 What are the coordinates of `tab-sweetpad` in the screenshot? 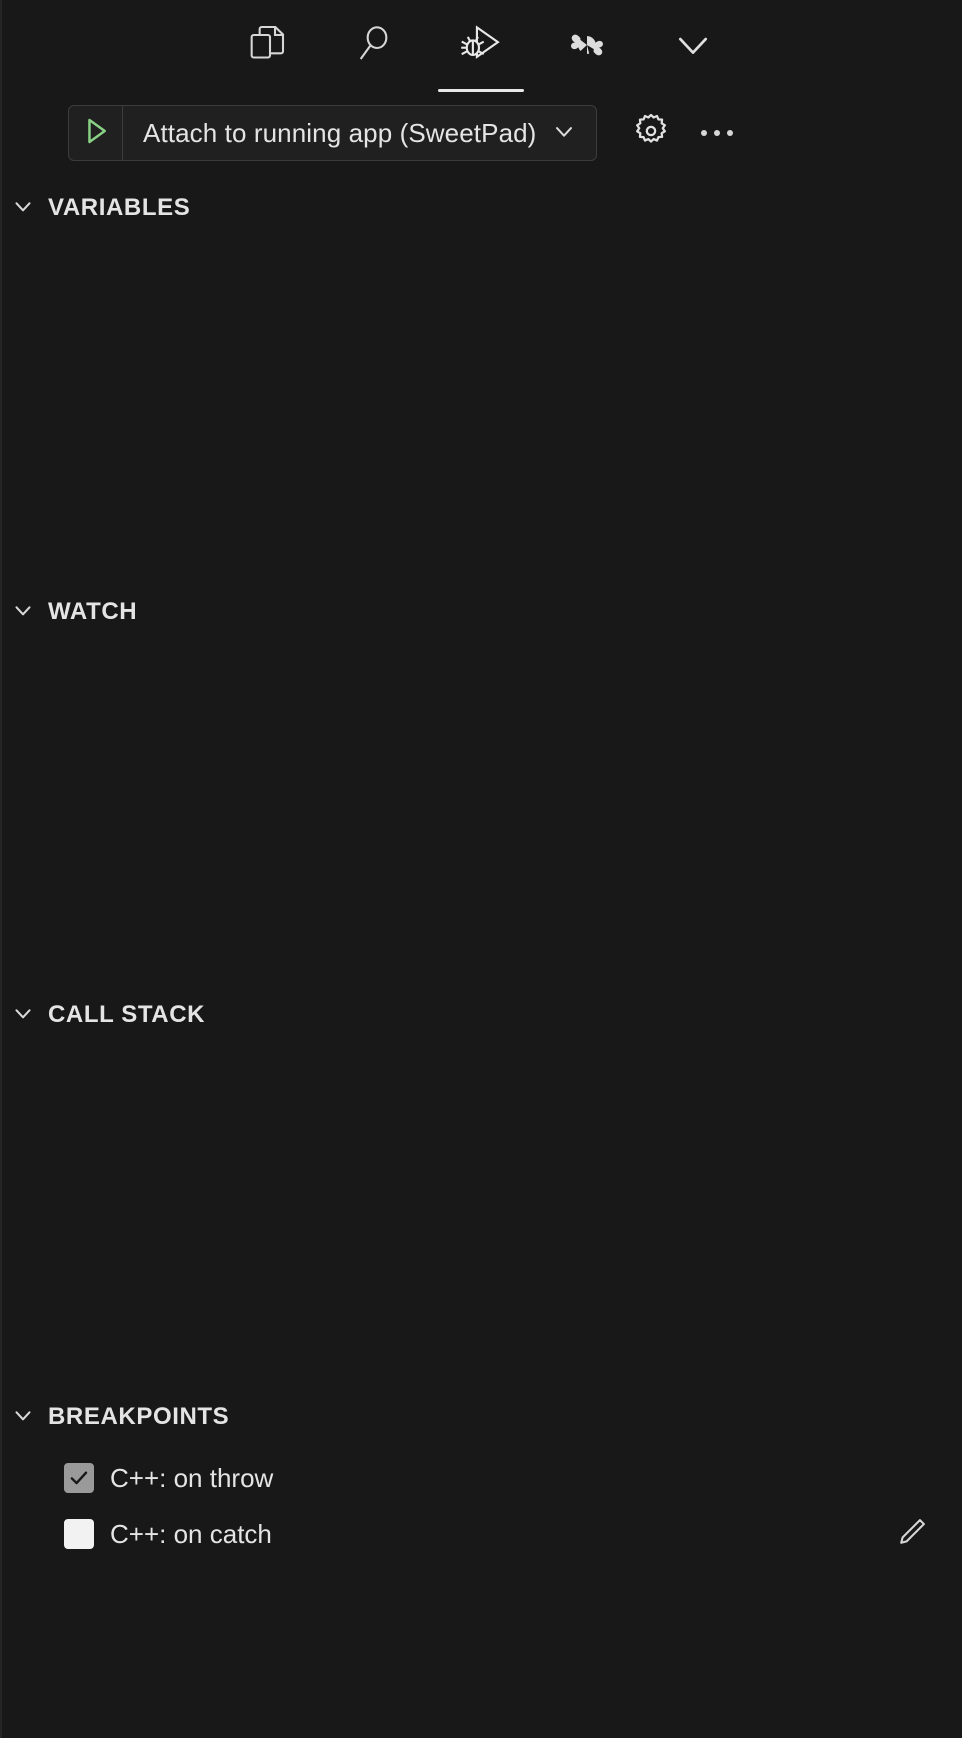 It's located at (587, 48).